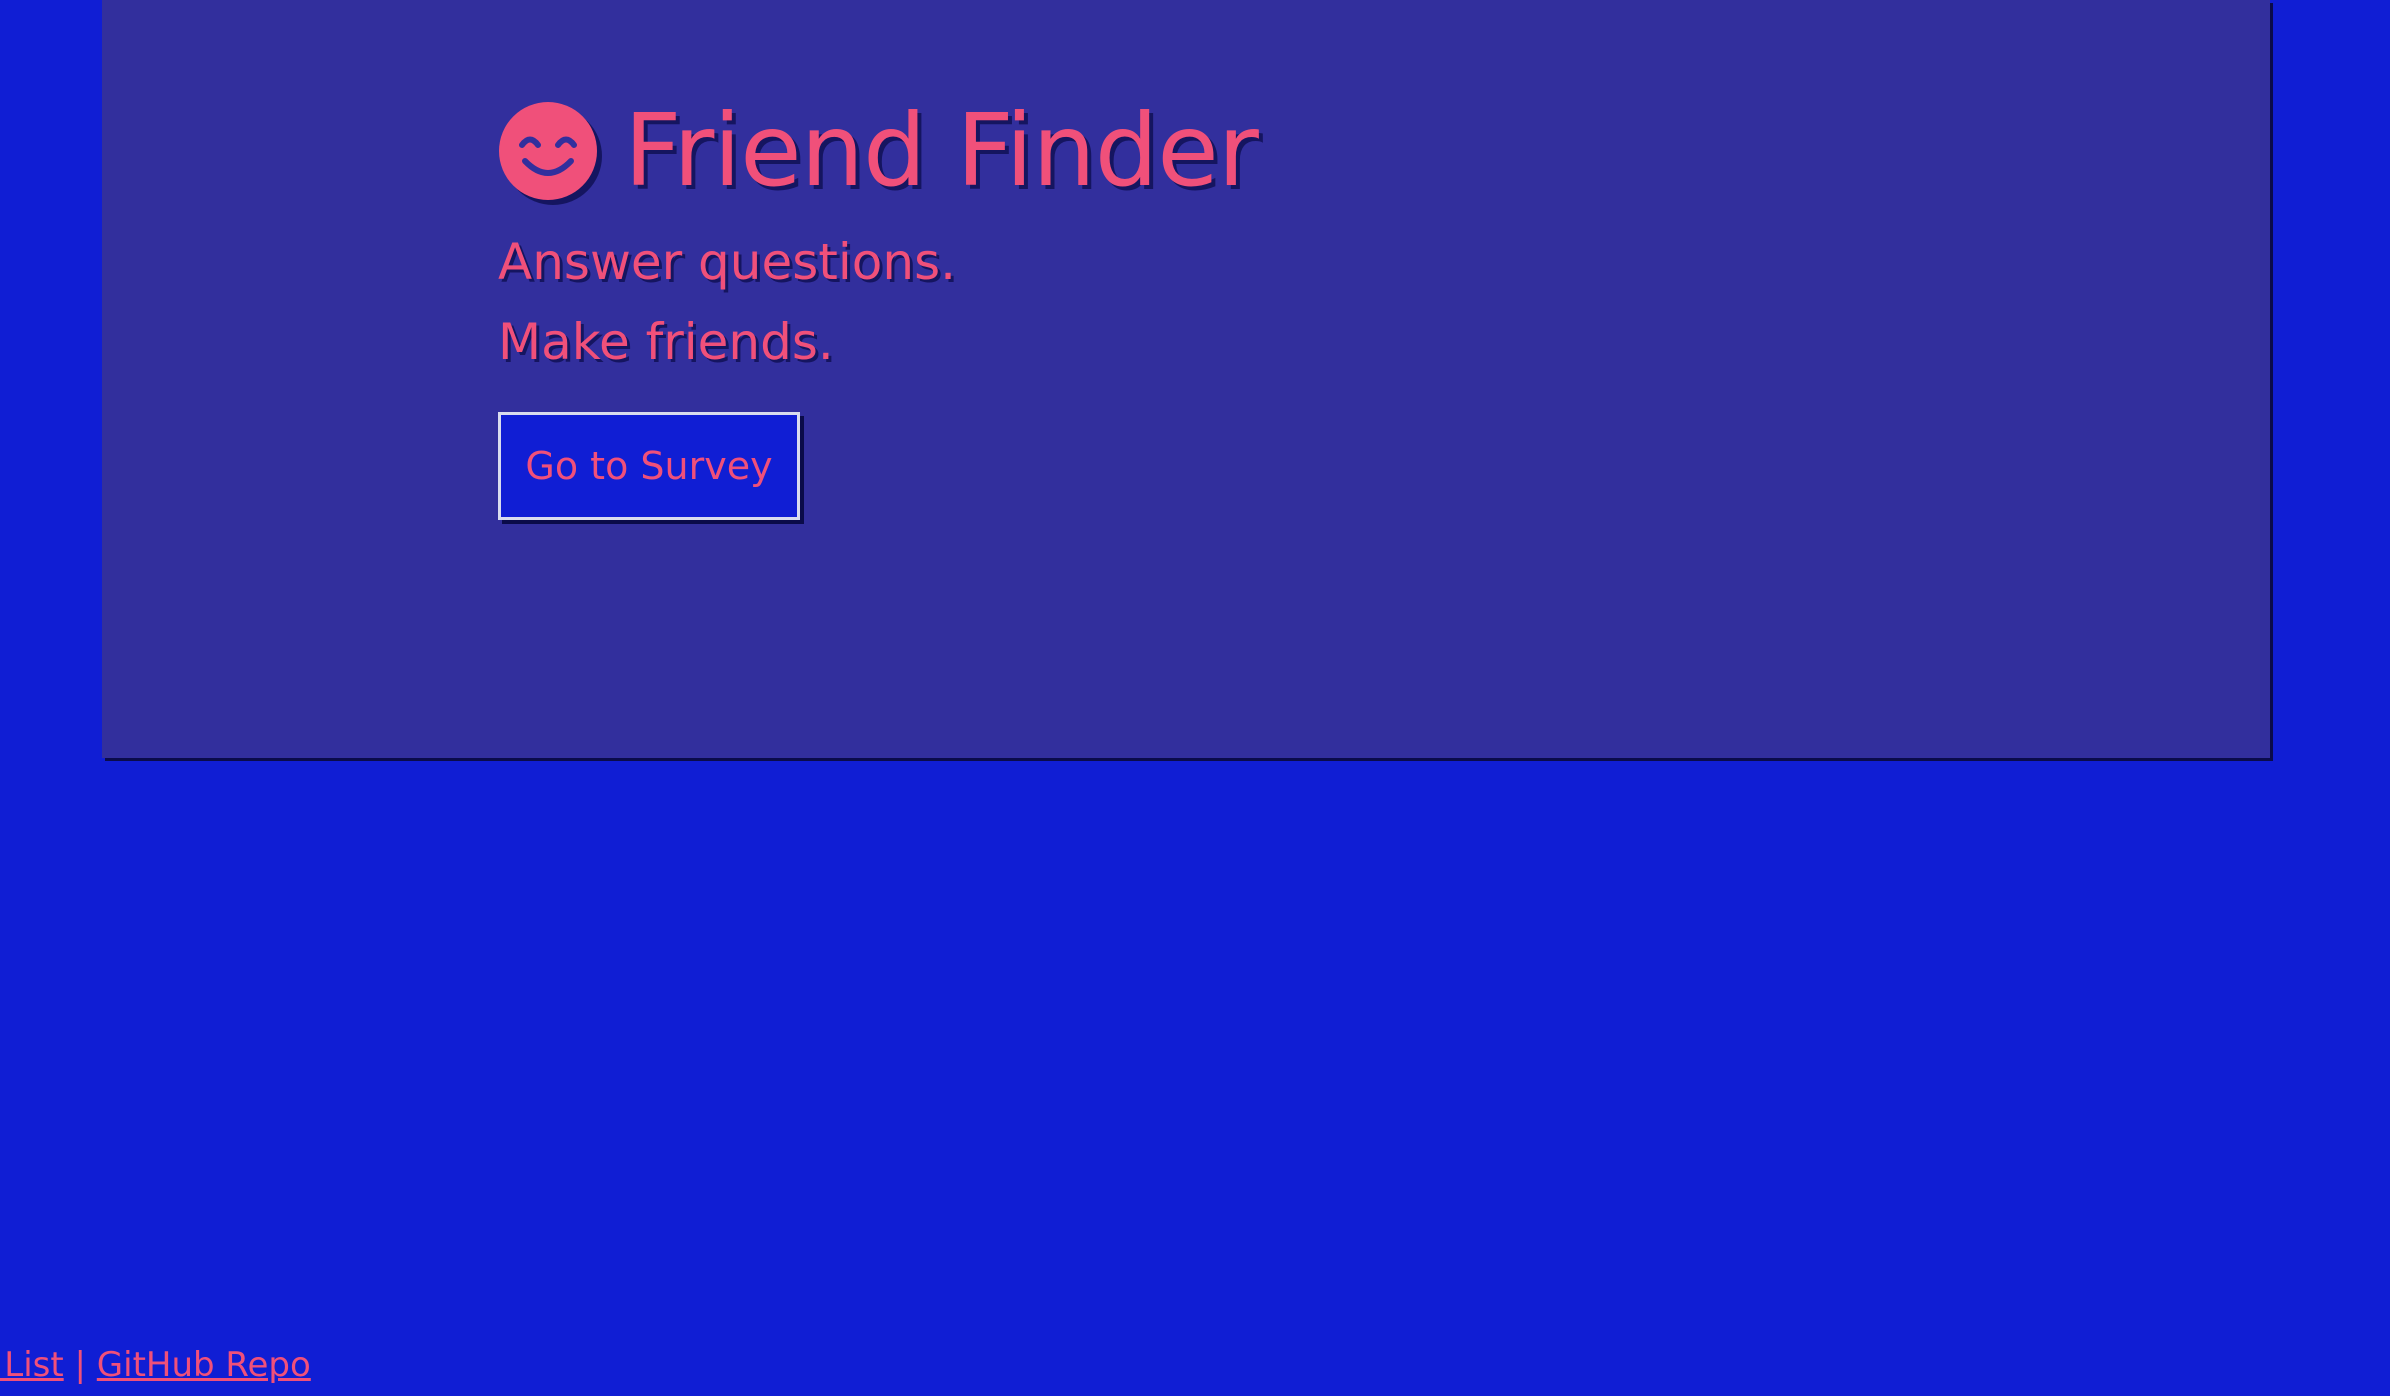 The width and height of the screenshot is (2390, 1396). What do you see at coordinates (649, 466) in the screenshot?
I see `go-to-survey-button: Go to Survey` at bounding box center [649, 466].